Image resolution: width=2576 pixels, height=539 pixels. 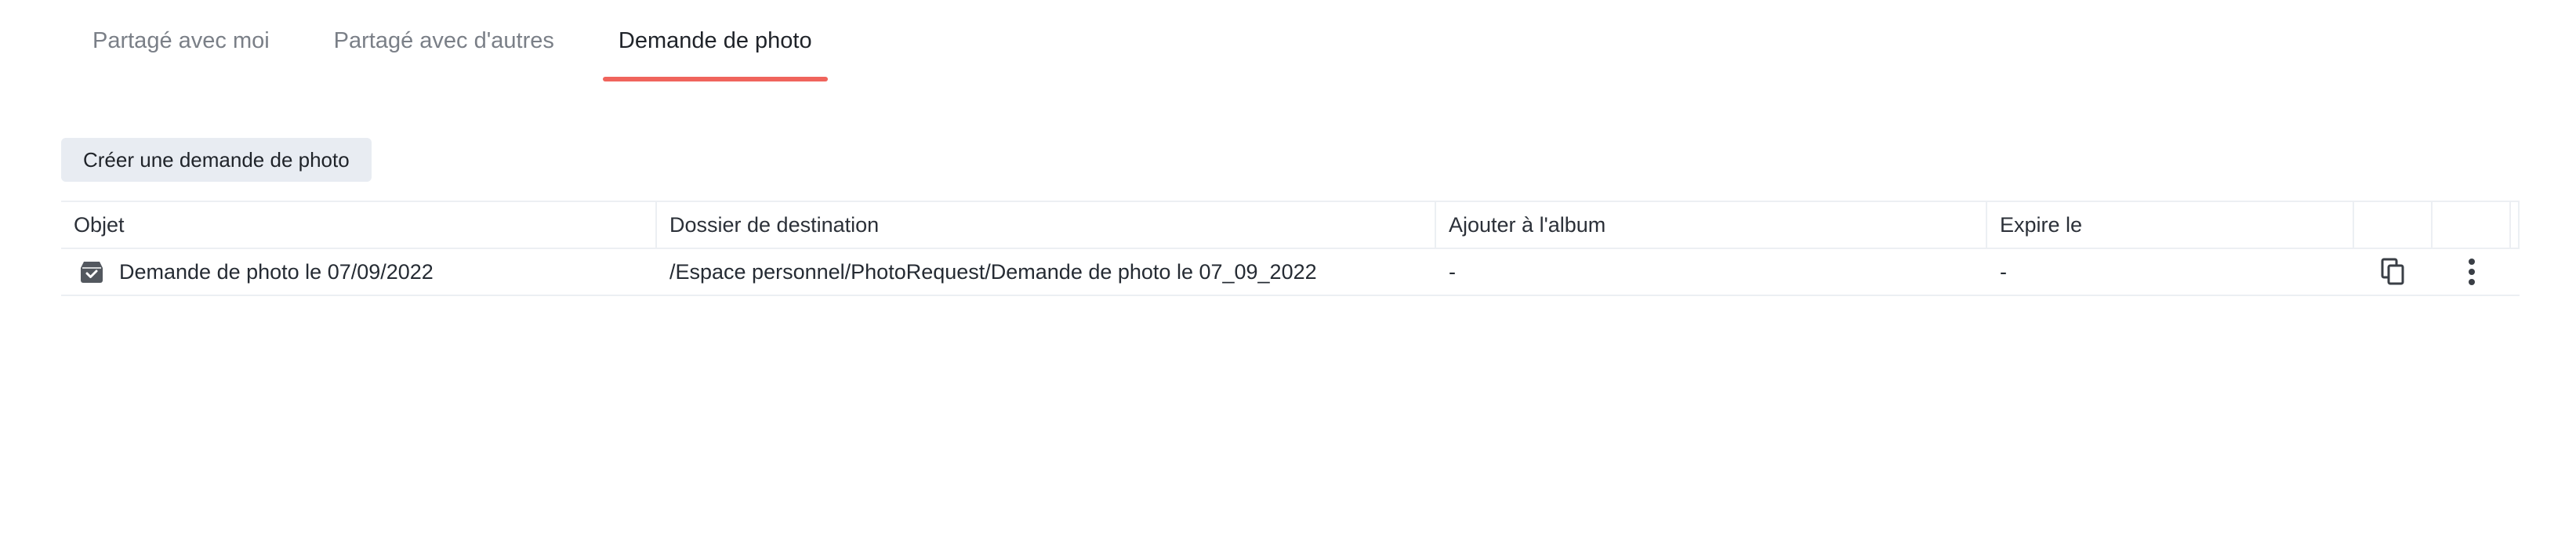 I want to click on tab-shared-with-others: Partagé avec d'autres, so click(x=445, y=40).